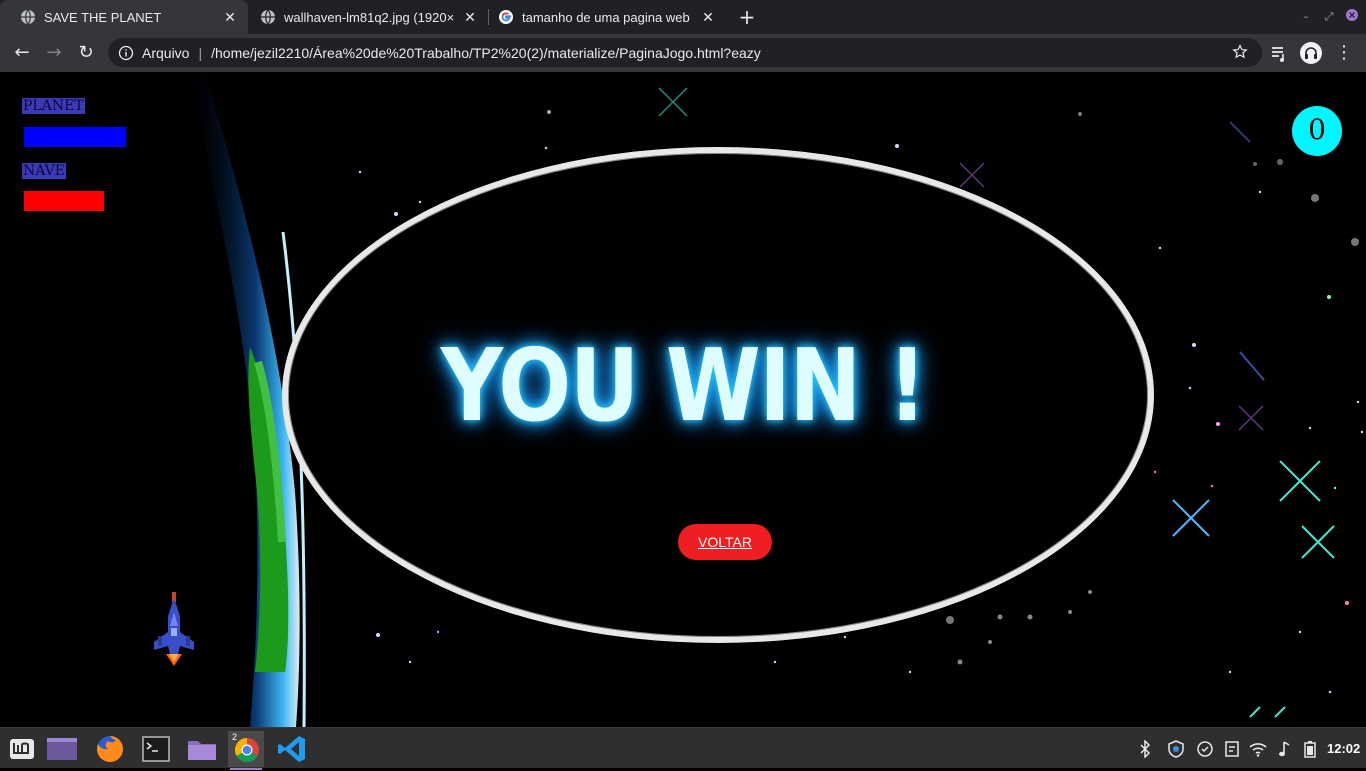 Image resolution: width=1366 pixels, height=771 pixels. What do you see at coordinates (53, 106) in the screenshot?
I see `planet-health-label: PLANET` at bounding box center [53, 106].